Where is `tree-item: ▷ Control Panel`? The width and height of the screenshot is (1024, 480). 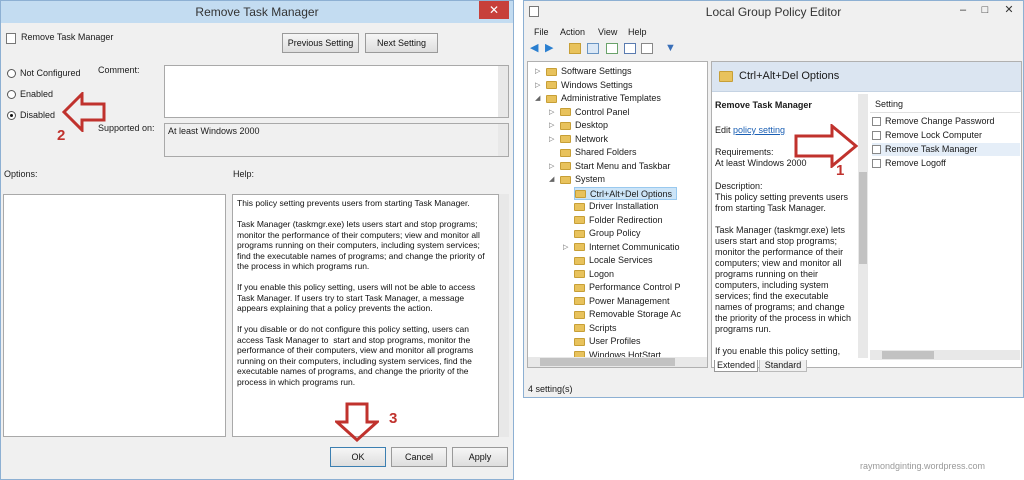 tree-item: ▷ Control Panel is located at coordinates (589, 112).